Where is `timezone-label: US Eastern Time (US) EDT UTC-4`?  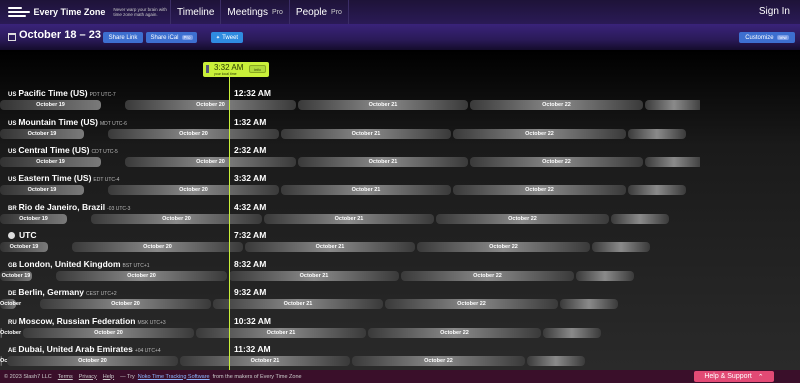
timezone-label: US Eastern Time (US) EDT UTC-4 is located at coordinates (63, 178).